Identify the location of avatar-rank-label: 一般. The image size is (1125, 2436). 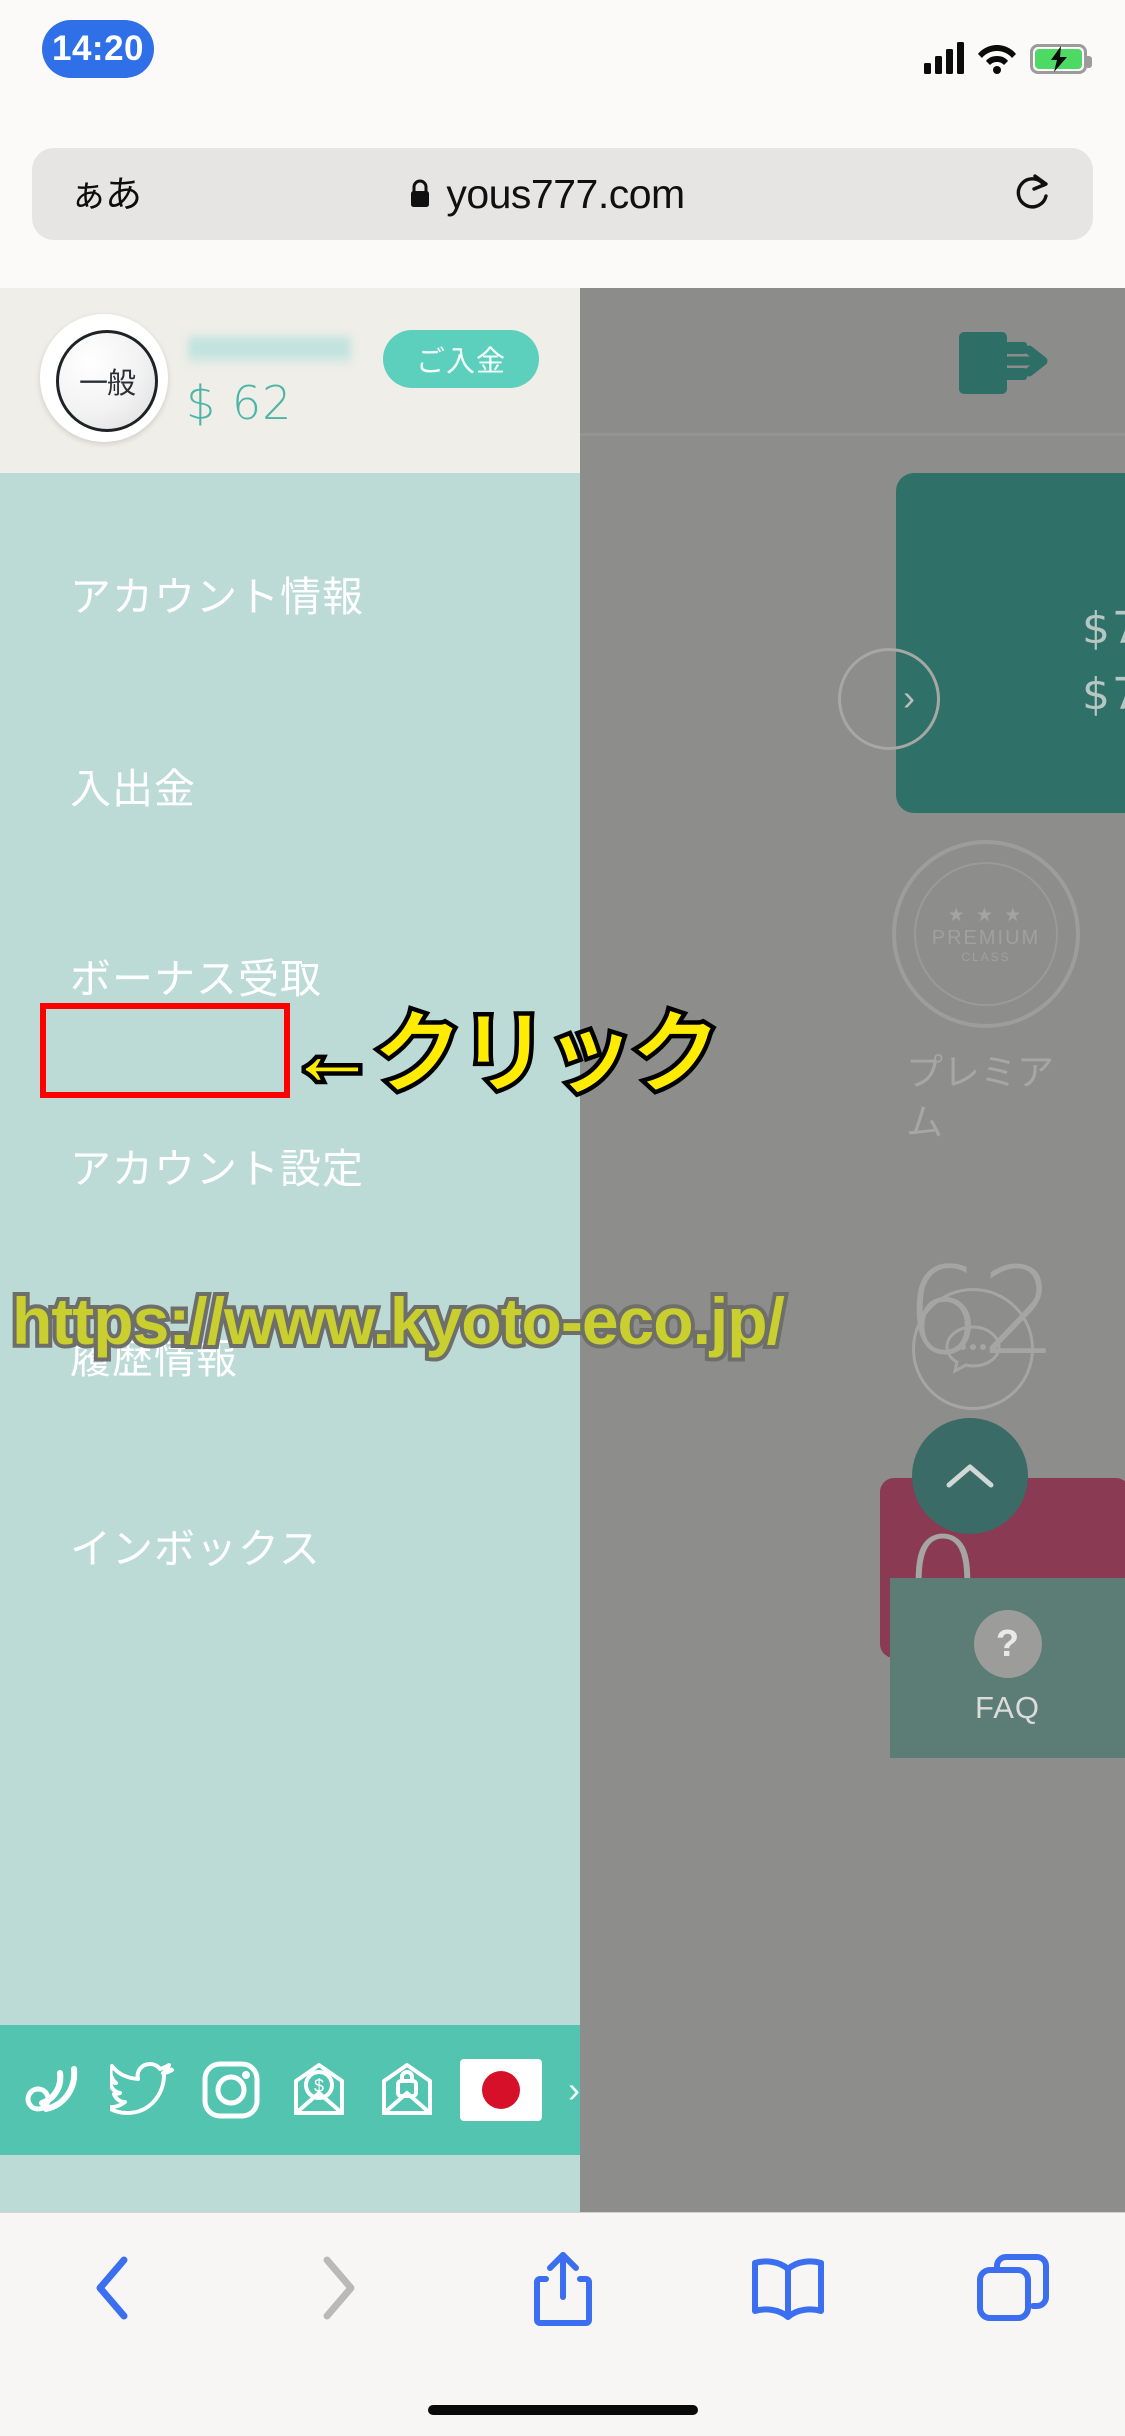
(107, 384).